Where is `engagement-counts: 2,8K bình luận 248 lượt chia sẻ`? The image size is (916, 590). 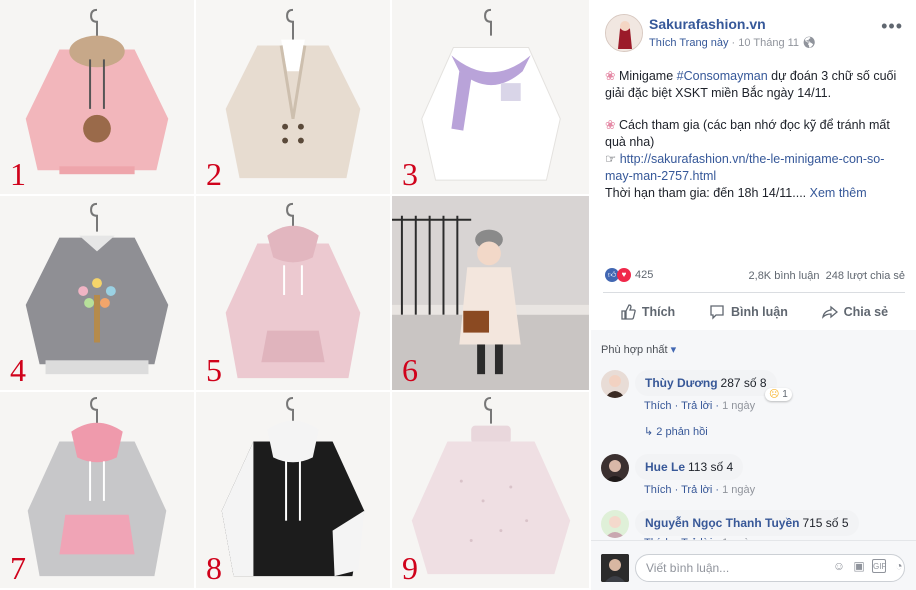 engagement-counts: 2,8K bình luận 248 lượt chia sẻ is located at coordinates (827, 276).